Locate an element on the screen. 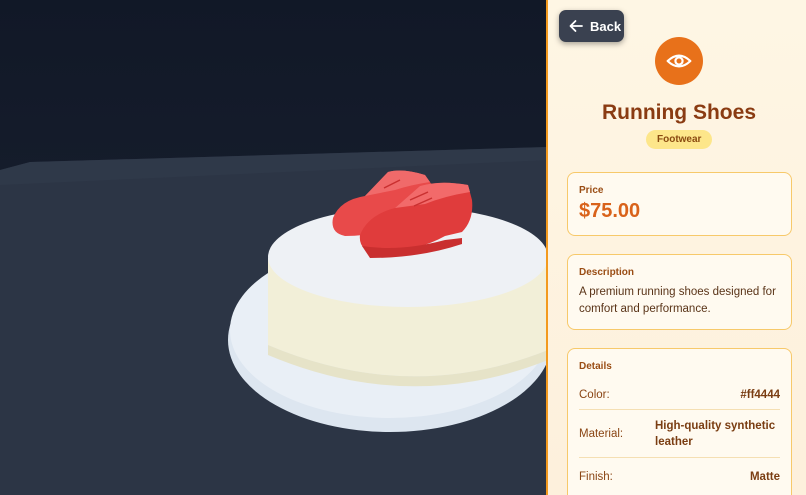 This screenshot has width=806, height=495. price-value: $75.00 is located at coordinates (610, 211).